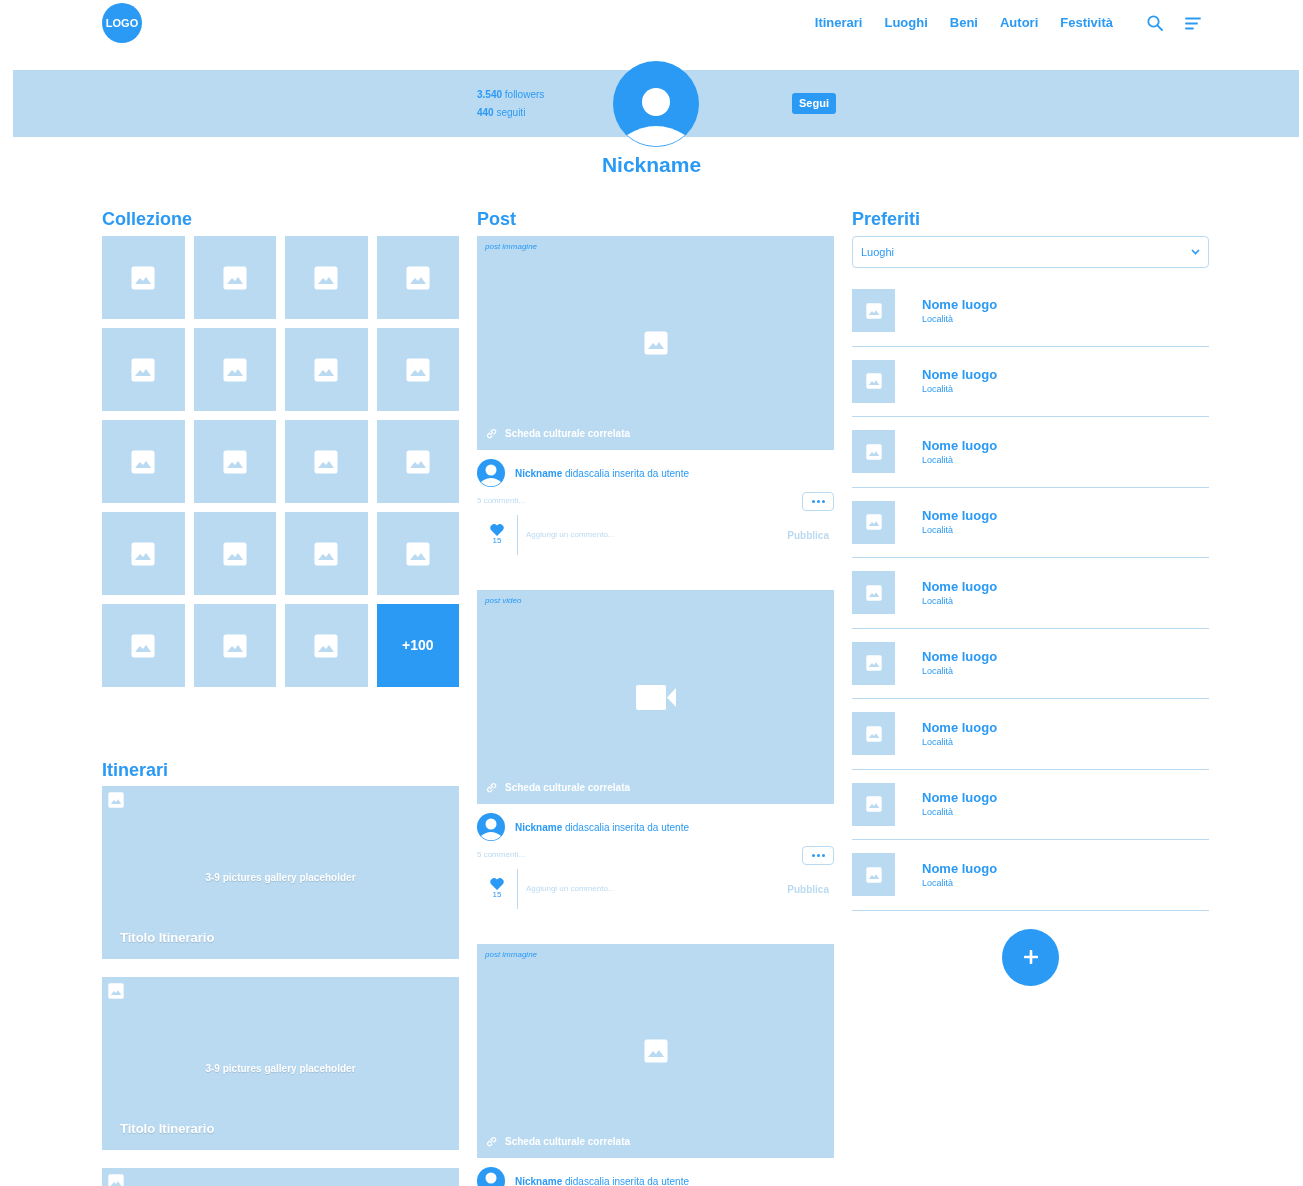 The width and height of the screenshot is (1303, 1186). Describe the element at coordinates (655, 697) in the screenshot. I see `post-media: post video Scheda culturale correlata` at that location.